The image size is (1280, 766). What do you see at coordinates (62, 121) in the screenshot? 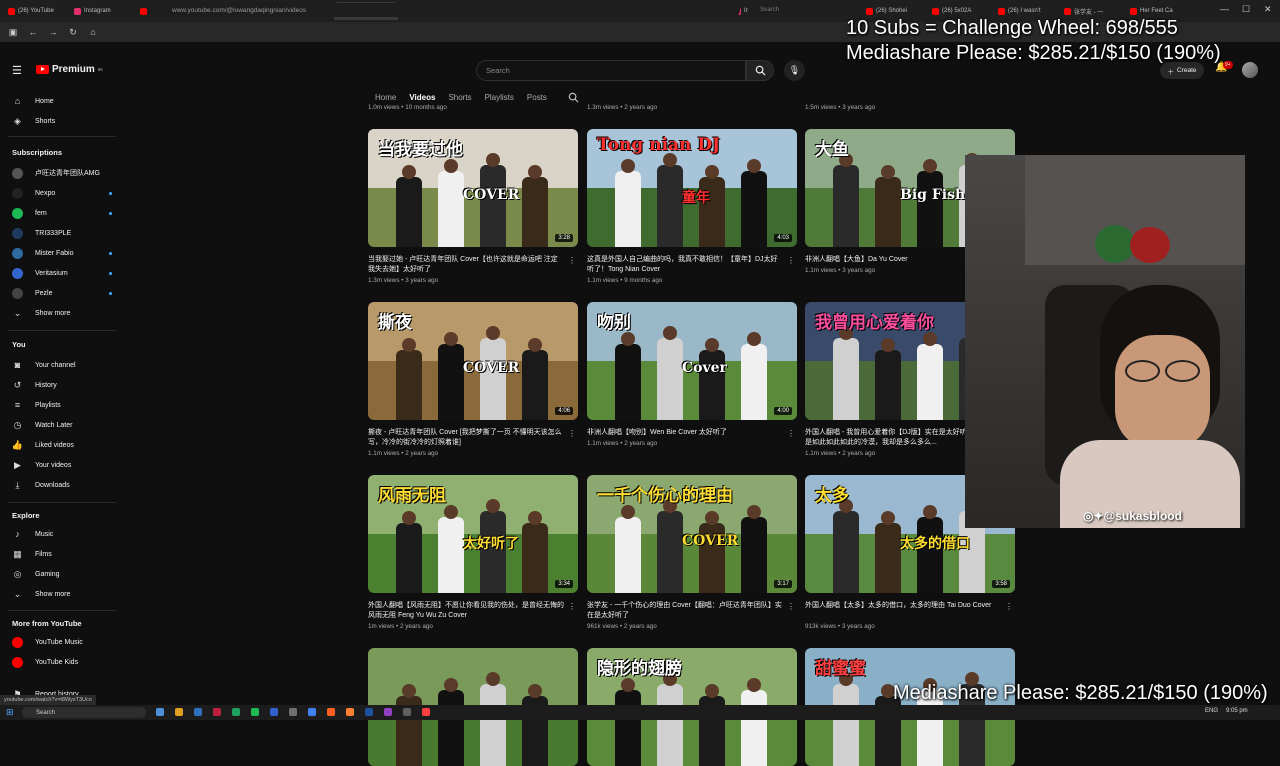
I see `sidebar-item-shorts: ◈ Shorts` at bounding box center [62, 121].